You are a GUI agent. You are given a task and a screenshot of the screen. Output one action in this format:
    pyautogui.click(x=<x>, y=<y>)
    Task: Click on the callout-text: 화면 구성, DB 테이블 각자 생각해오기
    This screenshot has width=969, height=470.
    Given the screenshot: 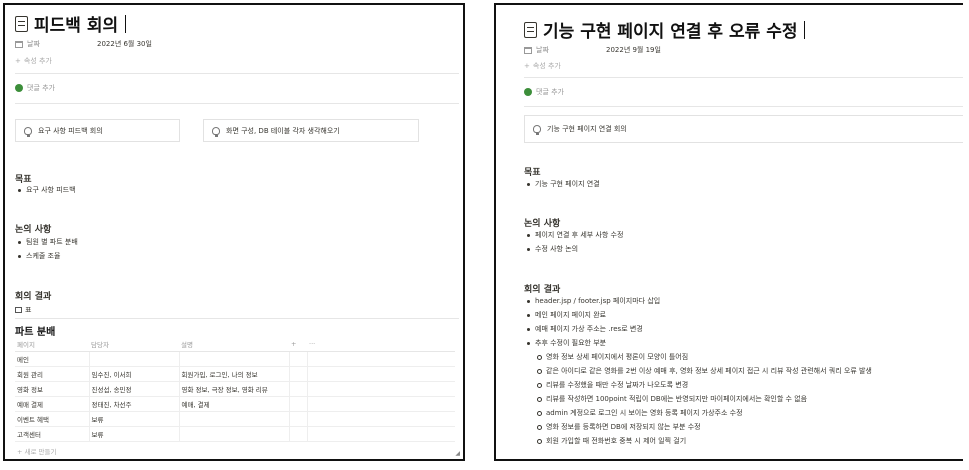 What is the action you would take?
    pyautogui.click(x=283, y=130)
    